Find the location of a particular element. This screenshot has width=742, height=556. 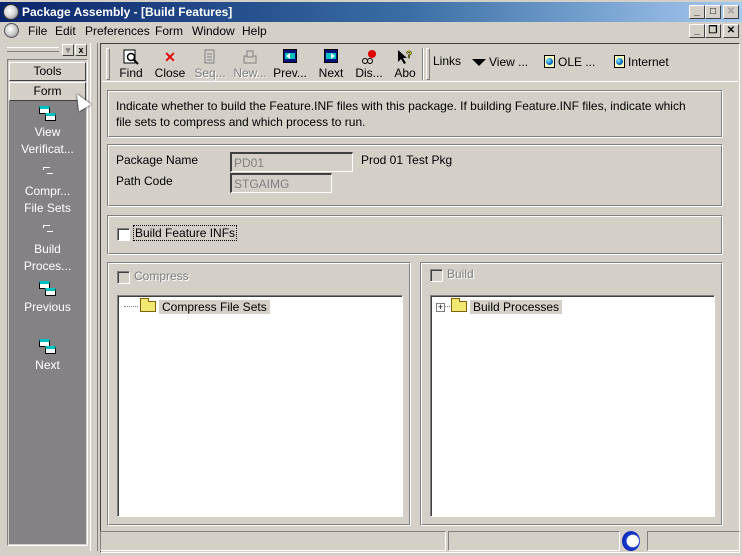

close-button: ✕ Close is located at coordinates (170, 64).